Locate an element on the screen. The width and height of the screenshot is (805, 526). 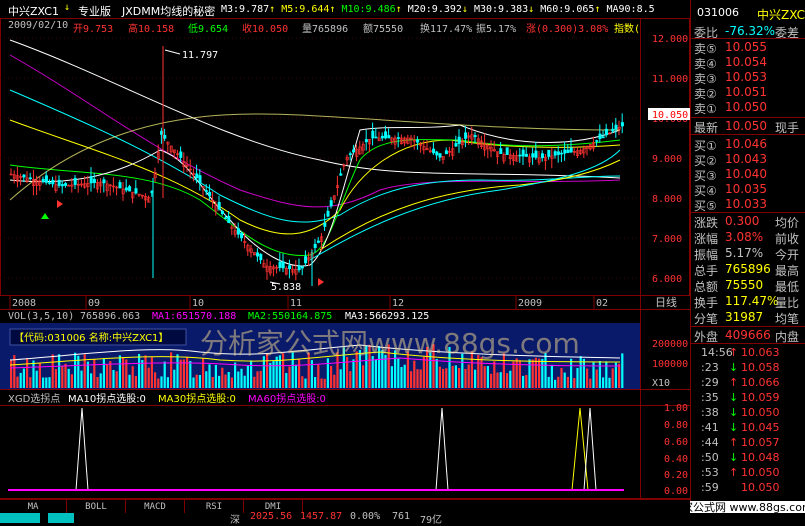
quote-change: 涨(0.300)3.08% is located at coordinates (567, 29).